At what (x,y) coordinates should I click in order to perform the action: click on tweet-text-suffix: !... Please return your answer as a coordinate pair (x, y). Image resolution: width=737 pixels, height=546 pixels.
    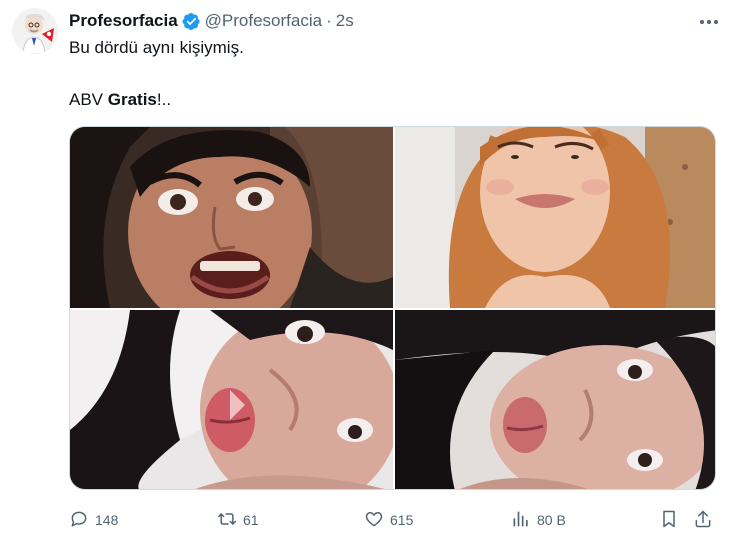
    Looking at the image, I should click on (164, 99).